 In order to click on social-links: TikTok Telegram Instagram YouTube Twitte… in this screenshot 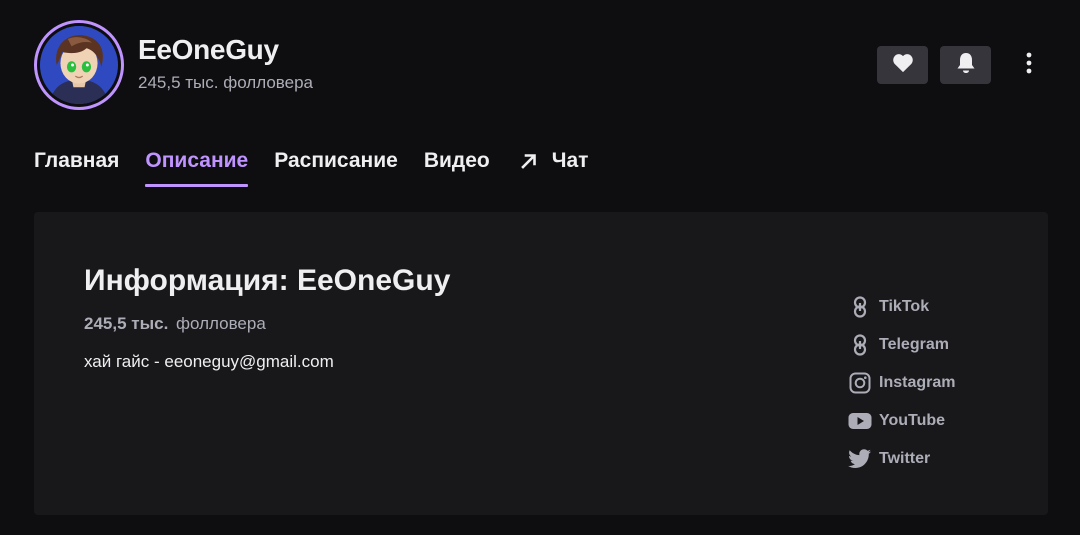, I will do `click(901, 383)`.